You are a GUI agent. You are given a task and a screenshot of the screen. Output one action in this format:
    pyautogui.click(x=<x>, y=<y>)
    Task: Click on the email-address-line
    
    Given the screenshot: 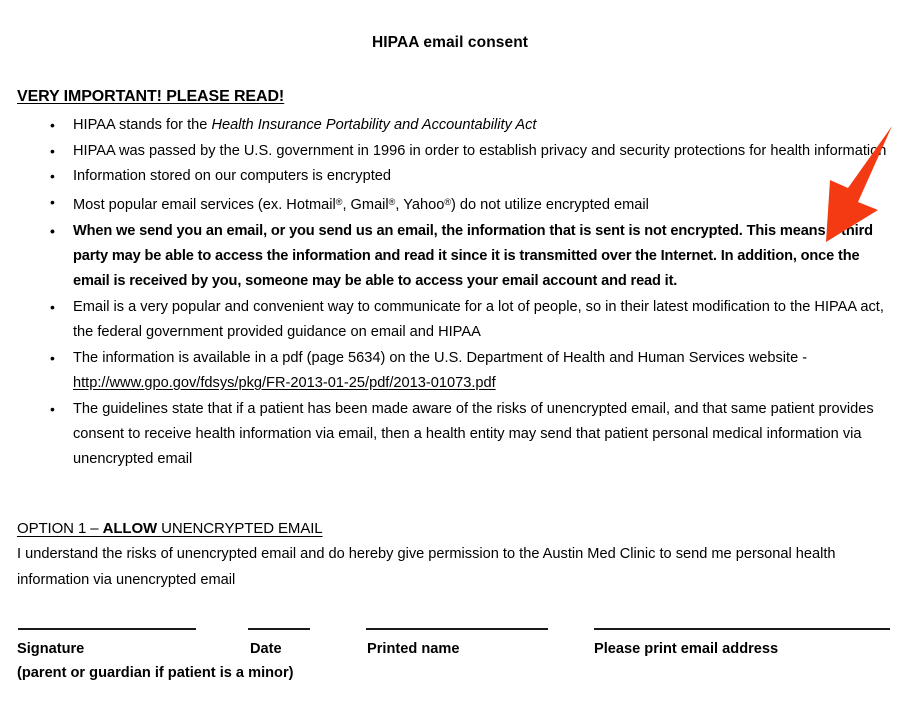 What is the action you would take?
    pyautogui.click(x=742, y=629)
    